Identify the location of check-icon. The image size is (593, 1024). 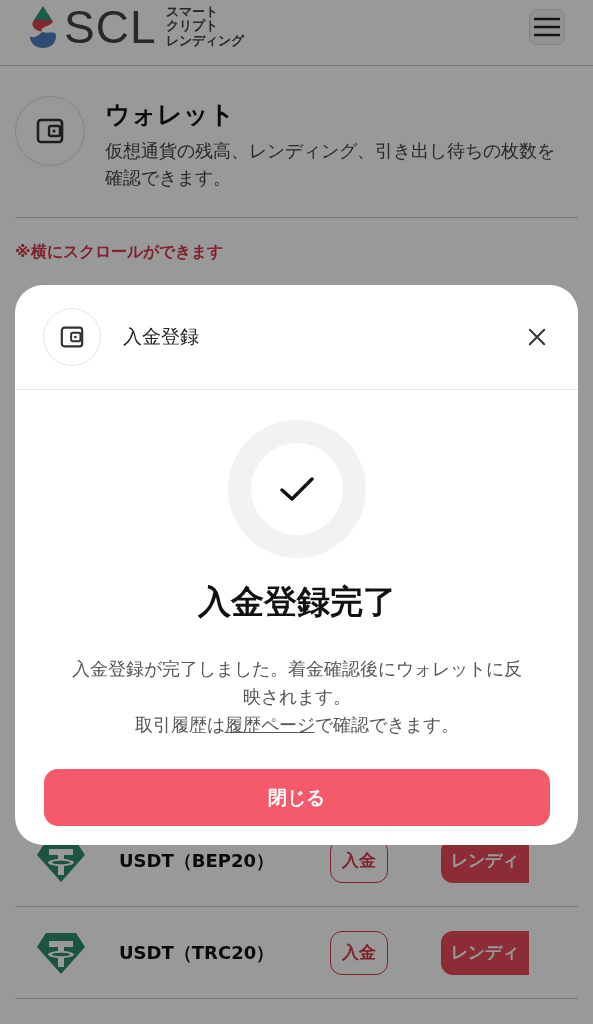
(296, 489).